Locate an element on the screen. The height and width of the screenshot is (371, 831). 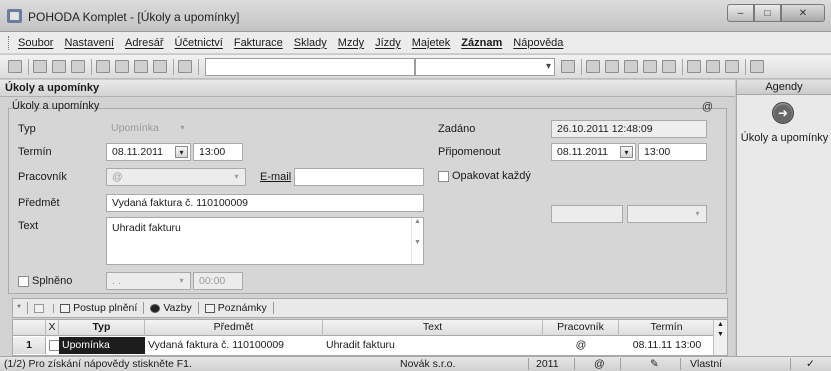
email-field is located at coordinates (359, 177).